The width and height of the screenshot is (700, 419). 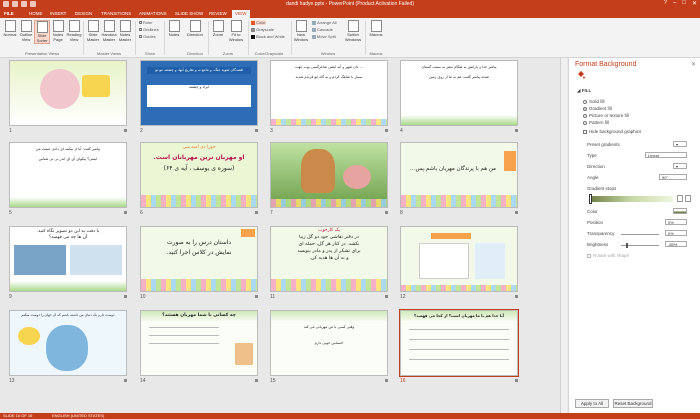 I want to click on outline-view-button: Outline View, so click(x=26, y=31).